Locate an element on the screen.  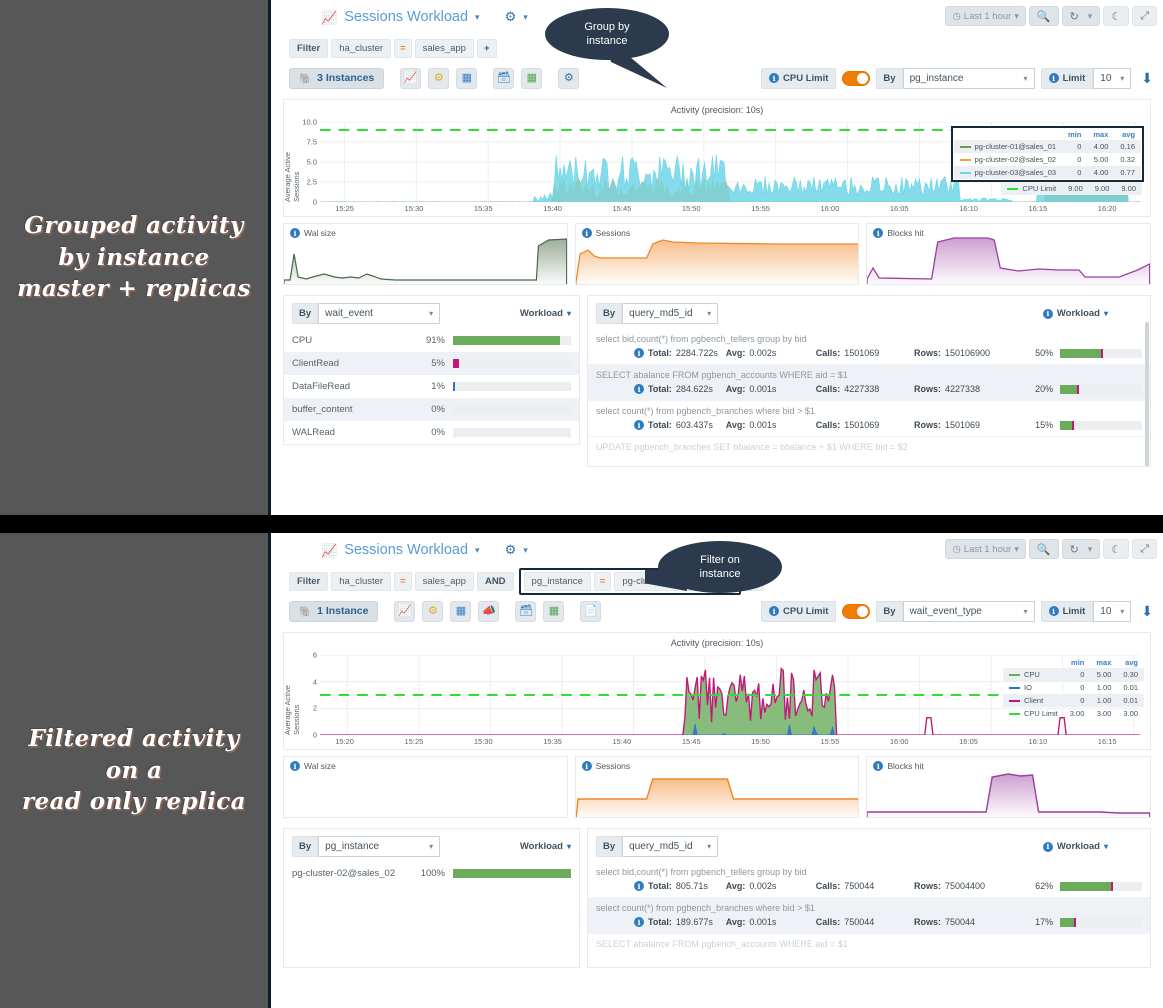
legend-row: CPU 0 5.00 0.30 is located at coordinates (1073, 674).